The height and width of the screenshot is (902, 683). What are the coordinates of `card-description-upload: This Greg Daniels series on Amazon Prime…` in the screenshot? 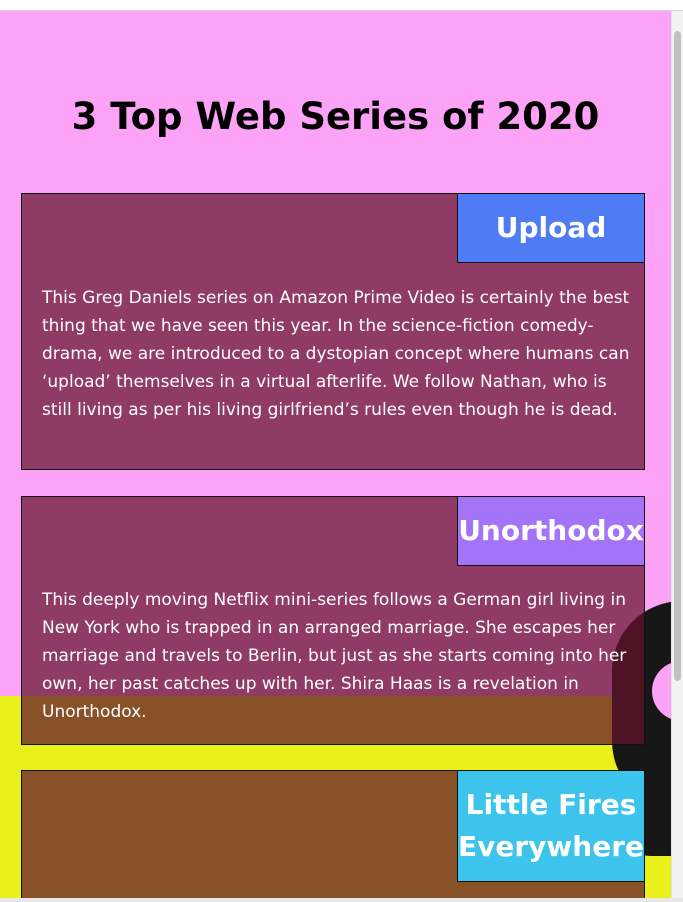 It's located at (336, 354).